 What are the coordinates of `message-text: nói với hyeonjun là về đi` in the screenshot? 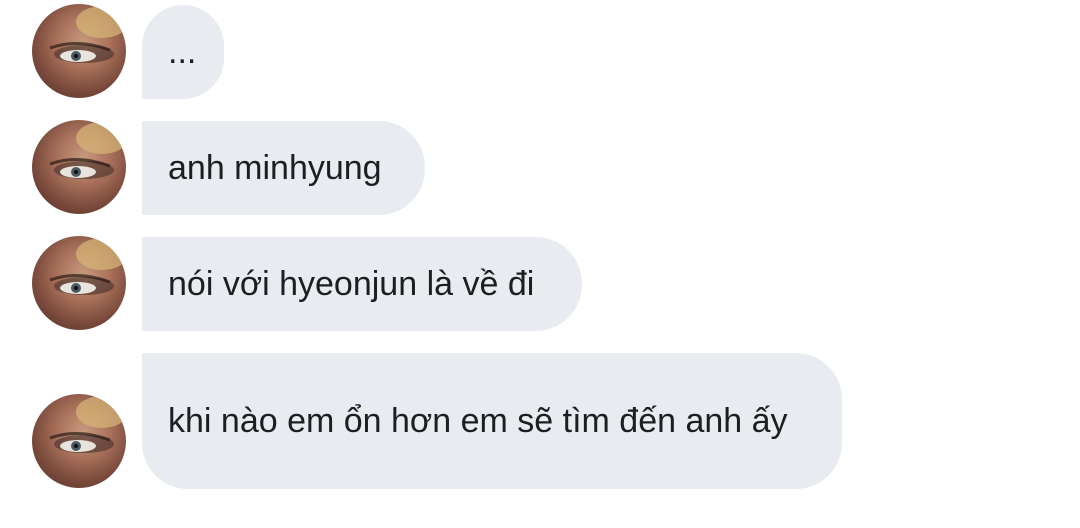 It's located at (351, 284).